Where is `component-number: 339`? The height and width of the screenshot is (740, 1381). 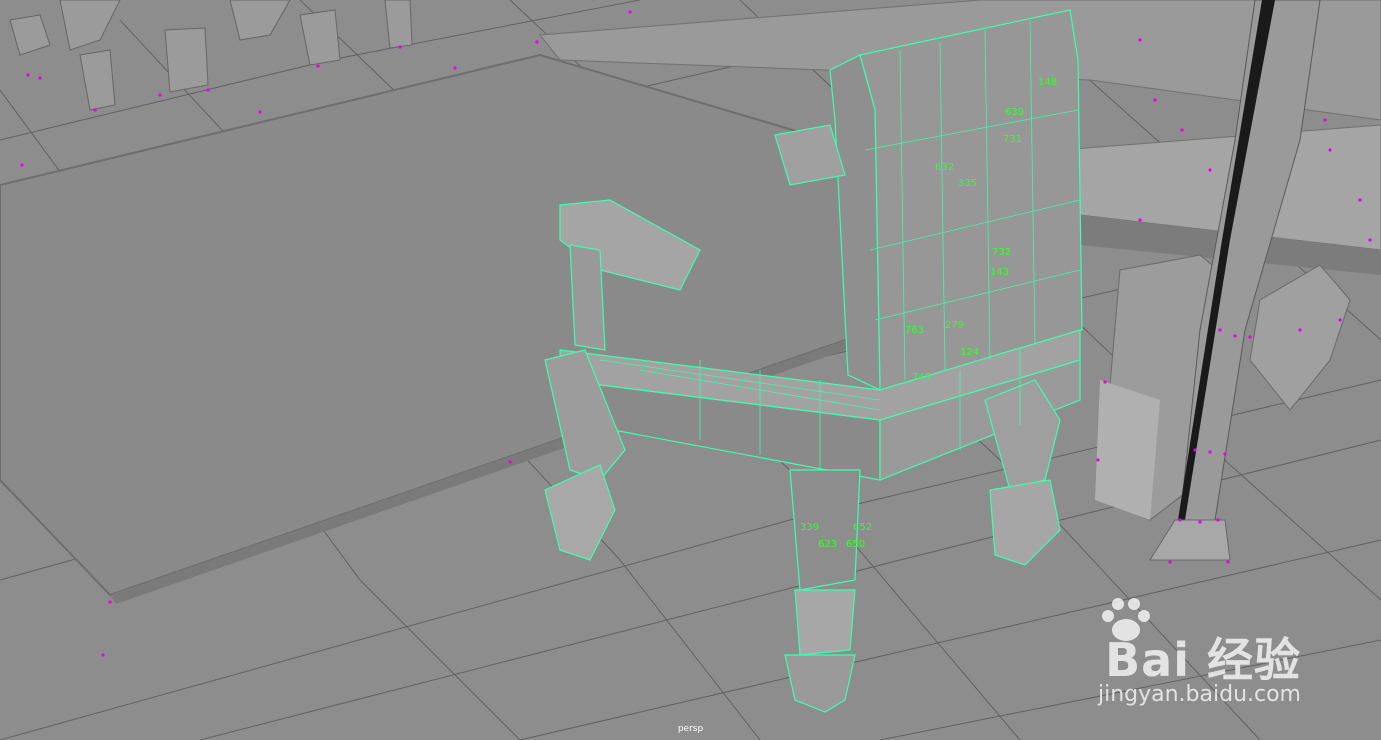 component-number: 339 is located at coordinates (809, 527).